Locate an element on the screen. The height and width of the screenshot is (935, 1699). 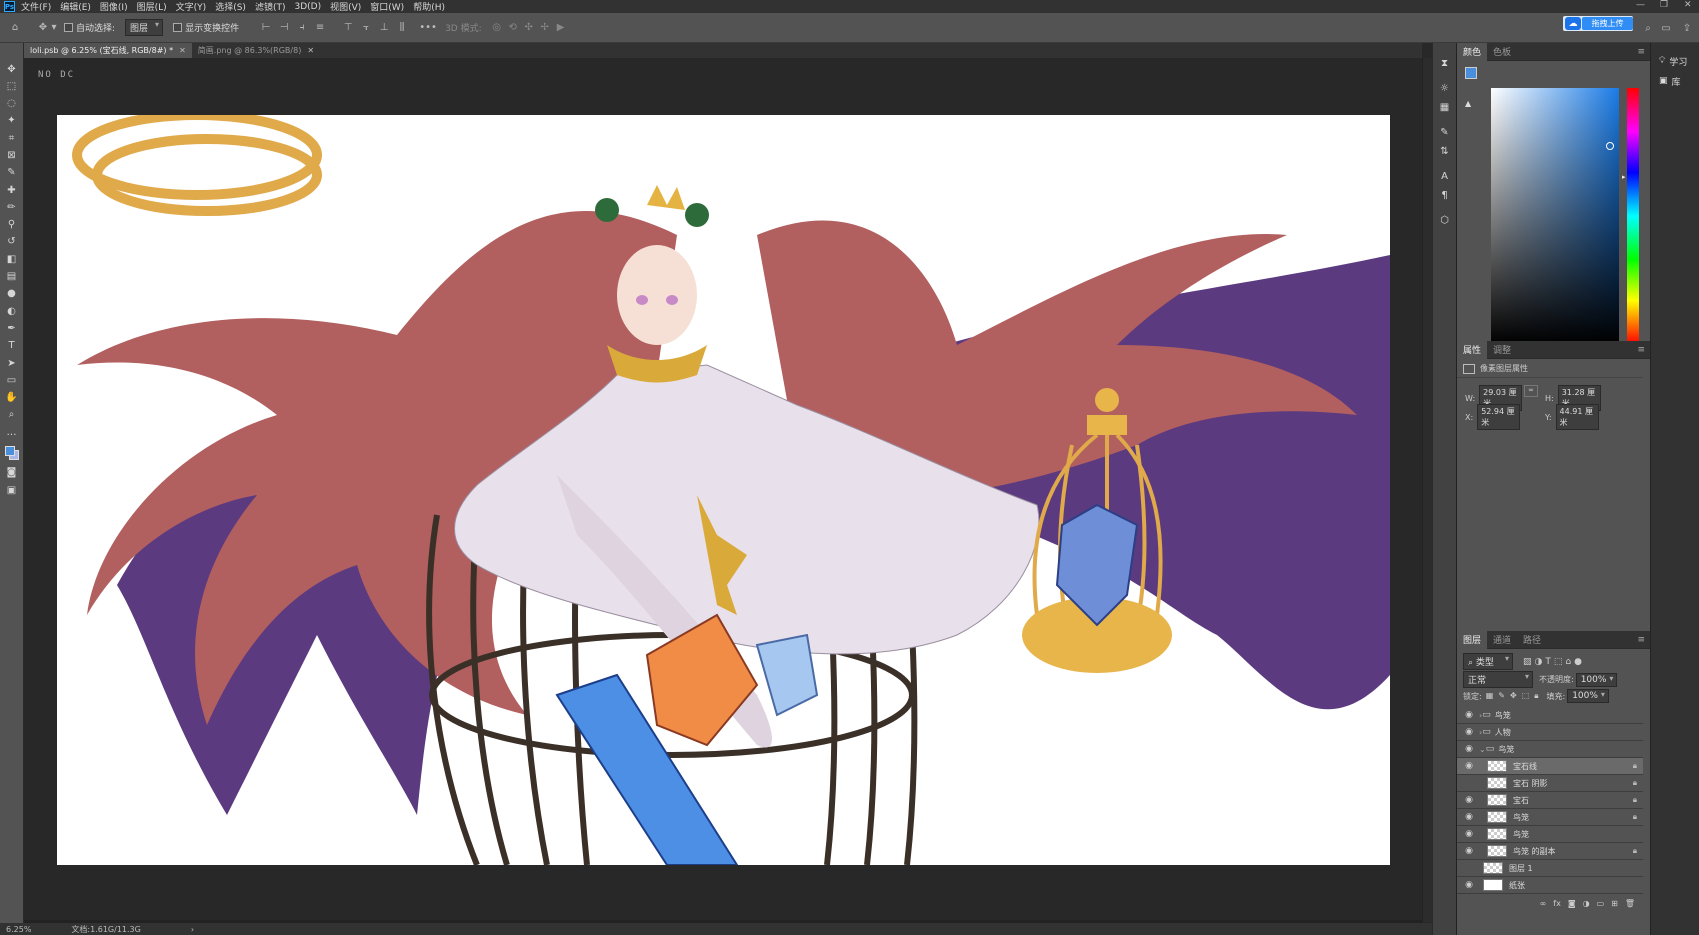
layer-row-gem-lines: ◉ 宝石线 🔒︎ is located at coordinates (1550, 766).